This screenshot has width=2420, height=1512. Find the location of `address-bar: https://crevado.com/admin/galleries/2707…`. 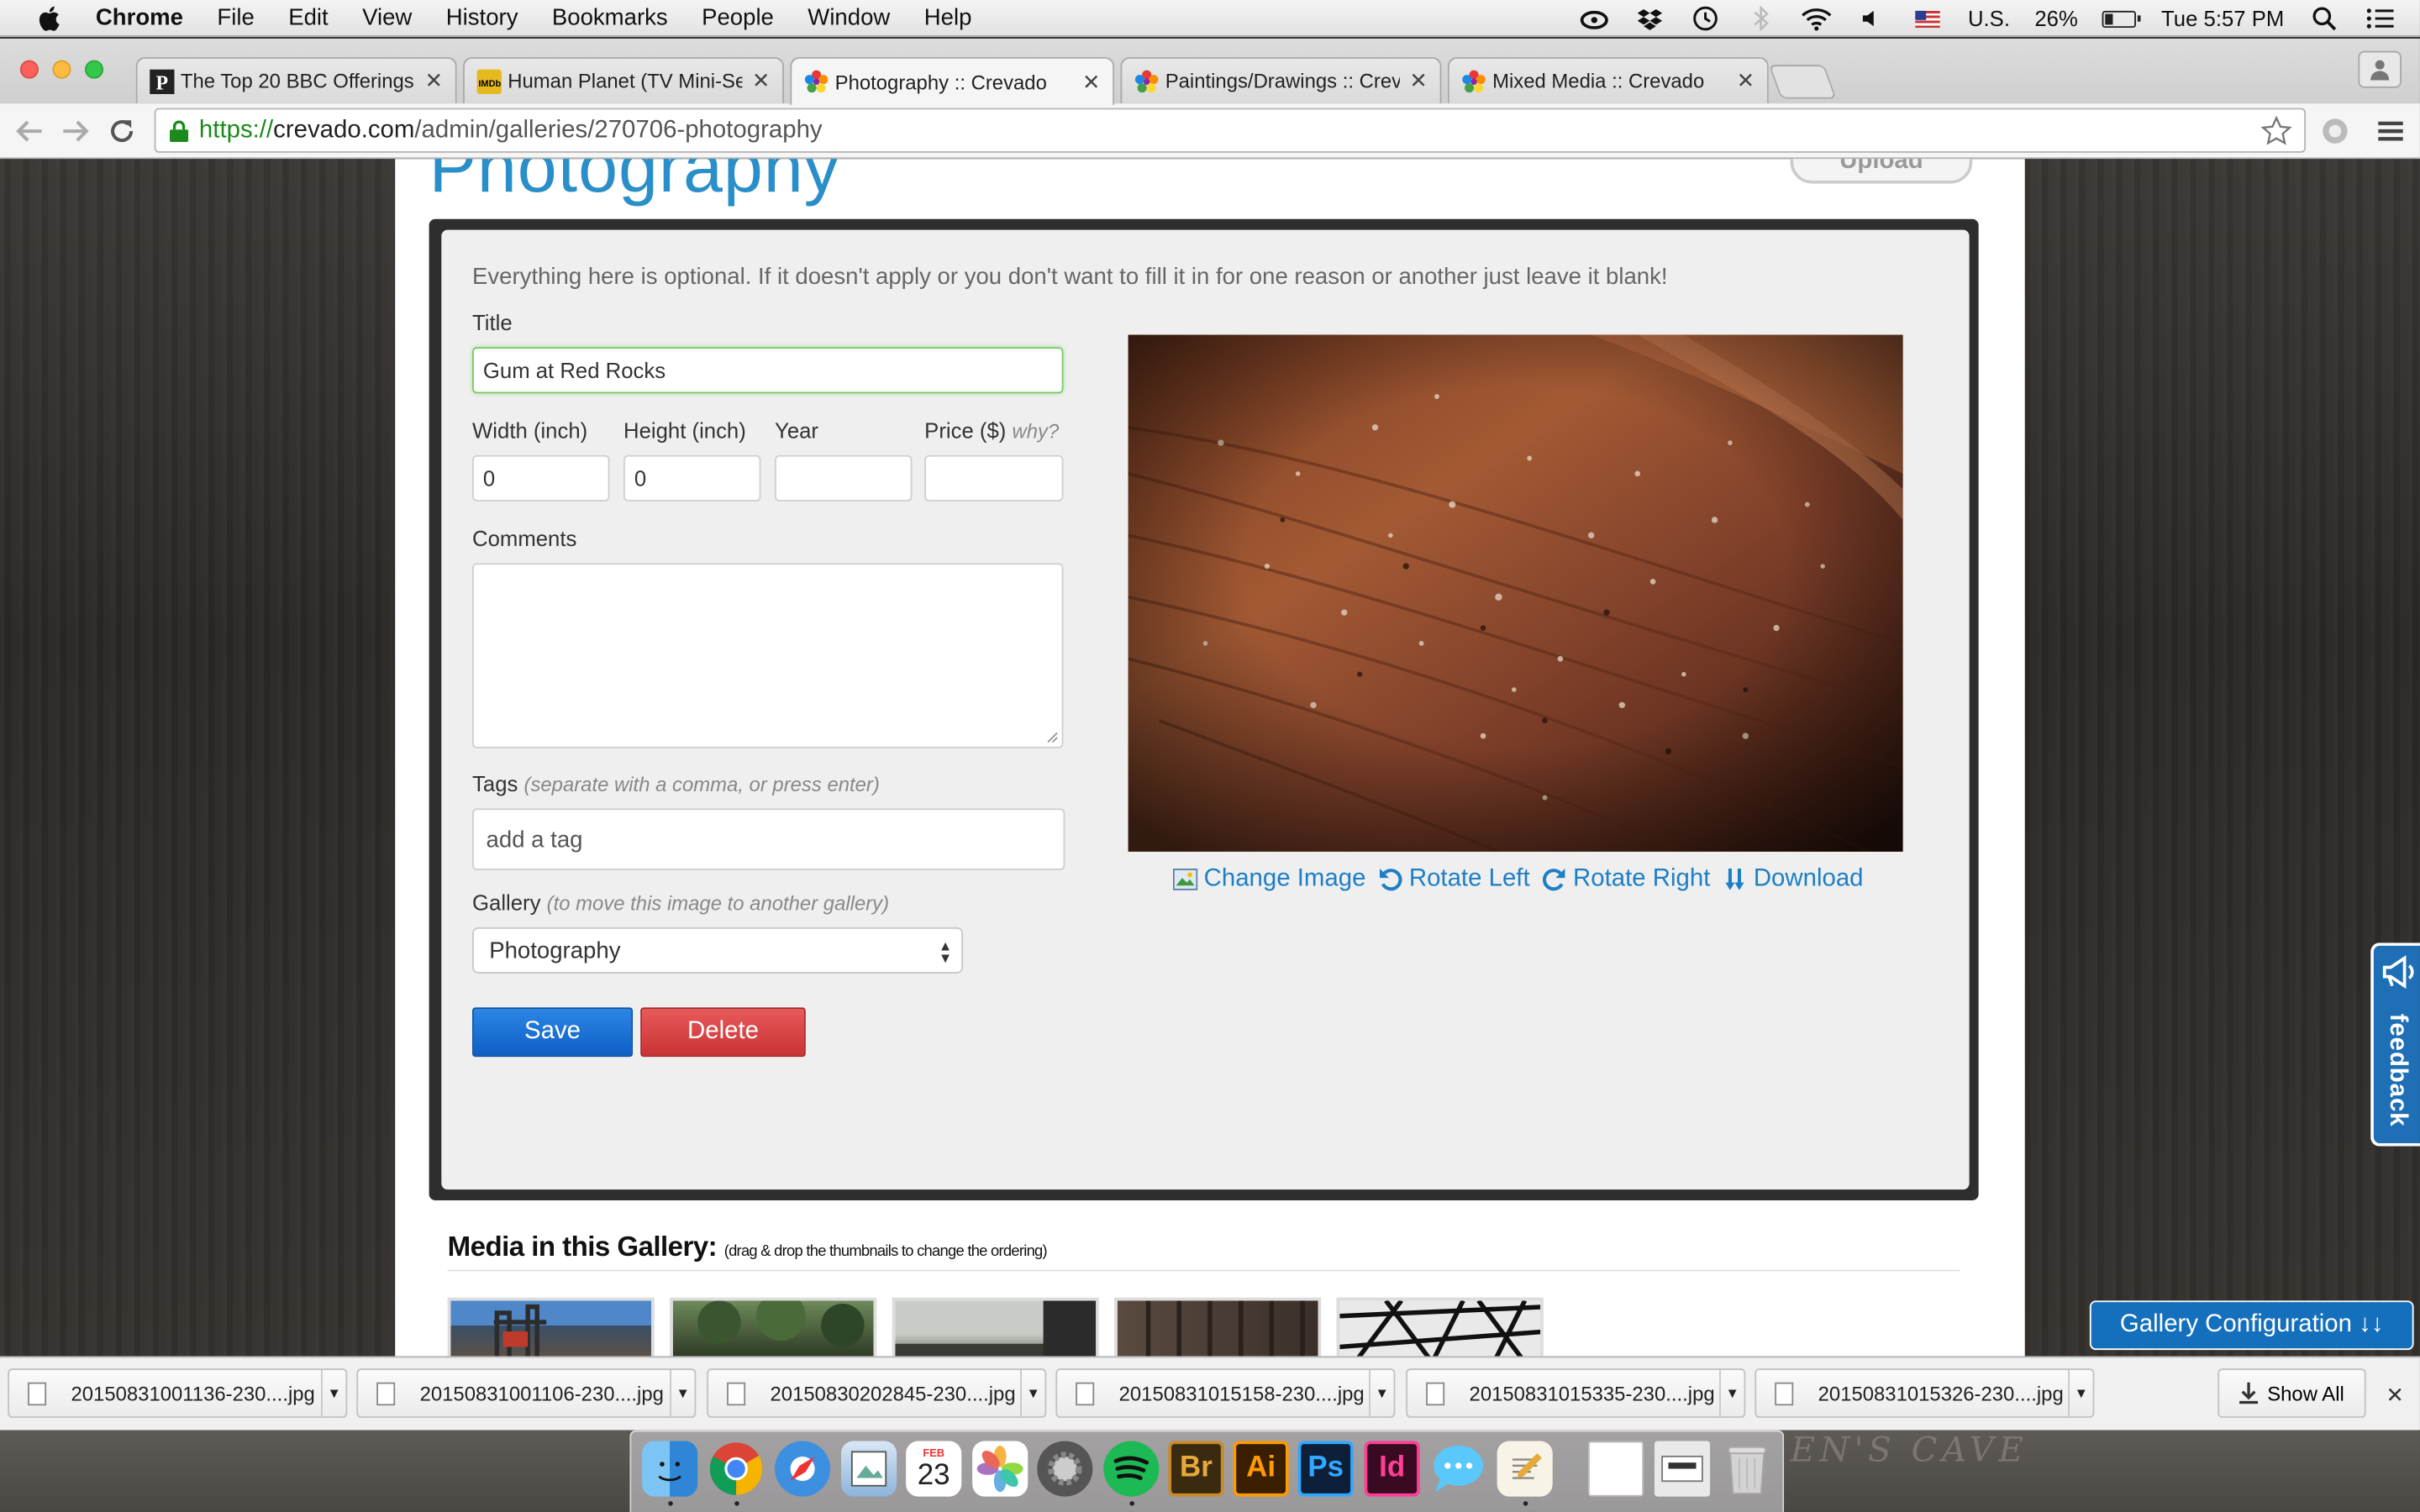

address-bar: https://crevado.com/admin/galleries/2707… is located at coordinates (1230, 130).